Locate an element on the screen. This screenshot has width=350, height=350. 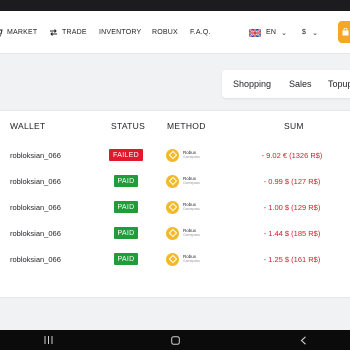
language-code: EN is located at coordinates (271, 32).